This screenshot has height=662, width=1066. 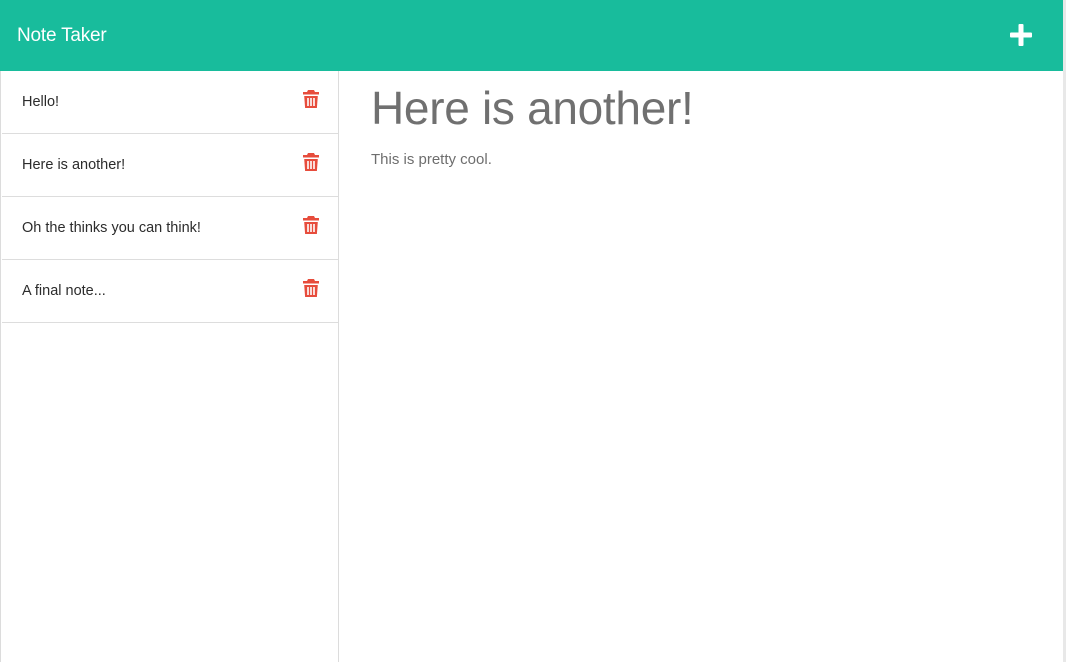 What do you see at coordinates (111, 228) in the screenshot?
I see `note-title-label: Oh the thinks you can think!` at bounding box center [111, 228].